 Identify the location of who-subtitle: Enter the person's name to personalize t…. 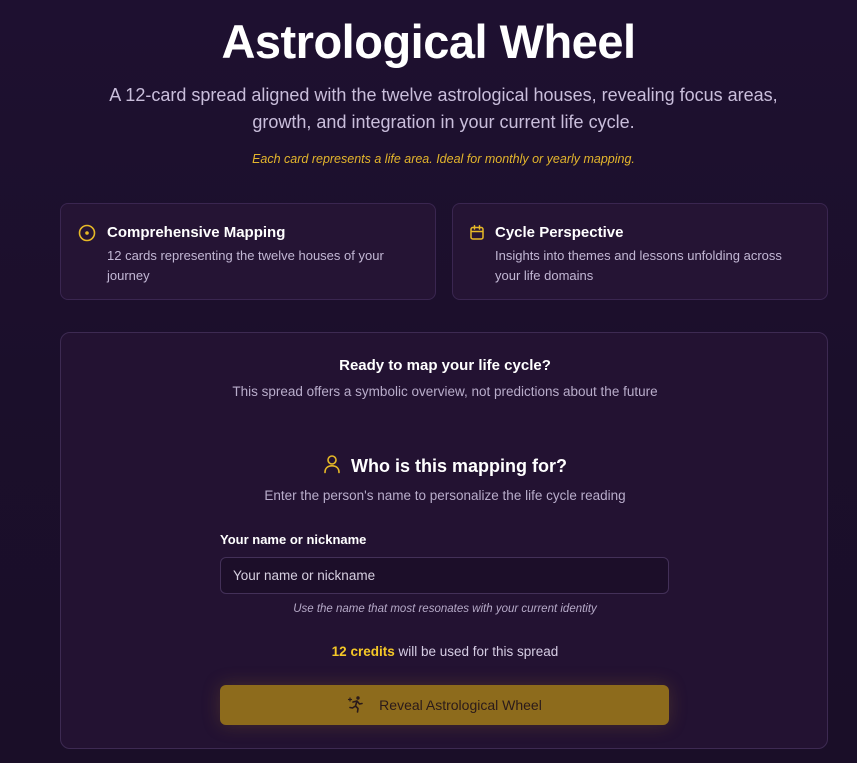
(445, 495).